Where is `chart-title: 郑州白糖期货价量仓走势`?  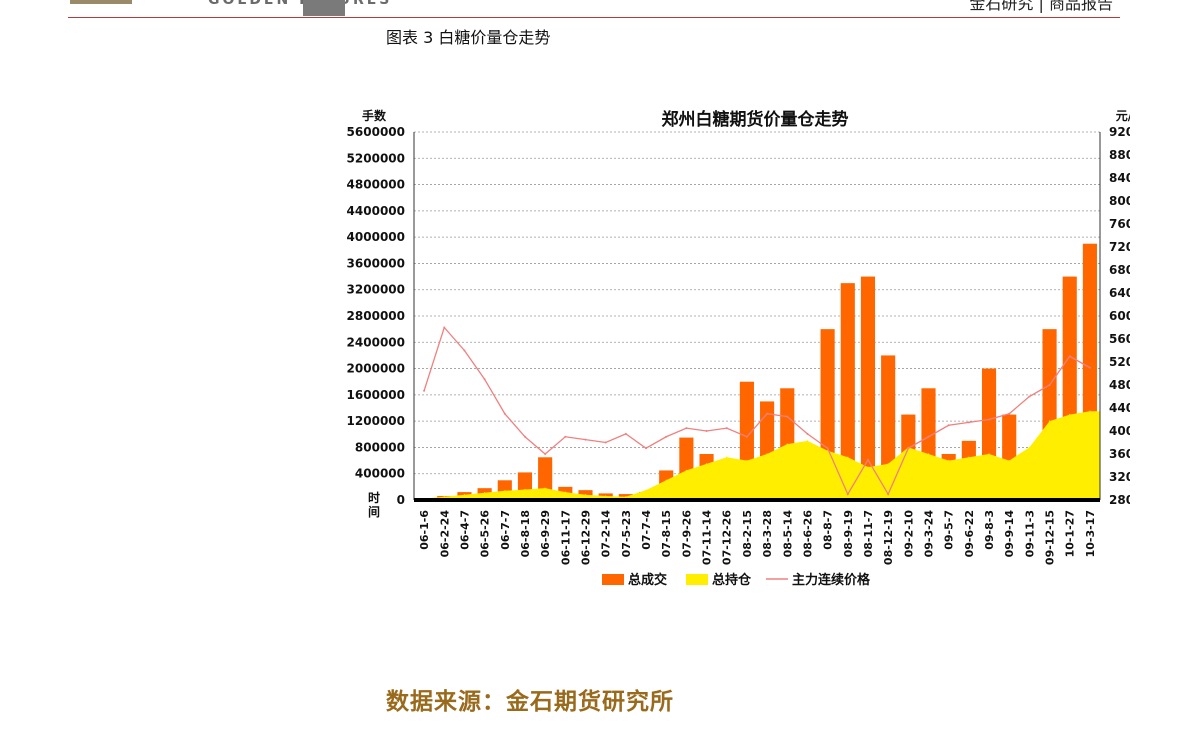
chart-title: 郑州白糖期货价量仓走势 is located at coordinates (755, 119).